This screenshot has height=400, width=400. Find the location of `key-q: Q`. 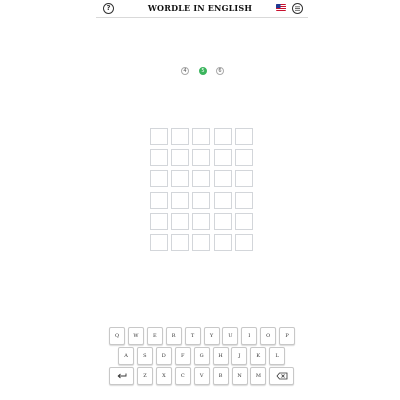

key-q: Q is located at coordinates (117, 336).